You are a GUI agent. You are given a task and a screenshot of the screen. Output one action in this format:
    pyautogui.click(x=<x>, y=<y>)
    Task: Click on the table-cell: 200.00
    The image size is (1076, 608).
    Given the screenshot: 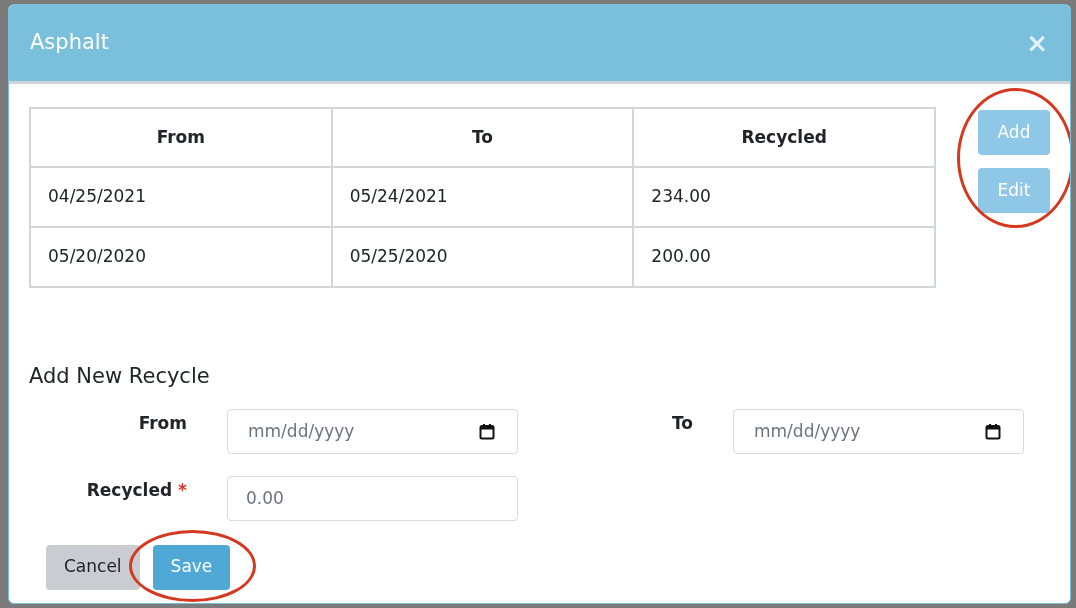 What is the action you would take?
    pyautogui.click(x=784, y=257)
    